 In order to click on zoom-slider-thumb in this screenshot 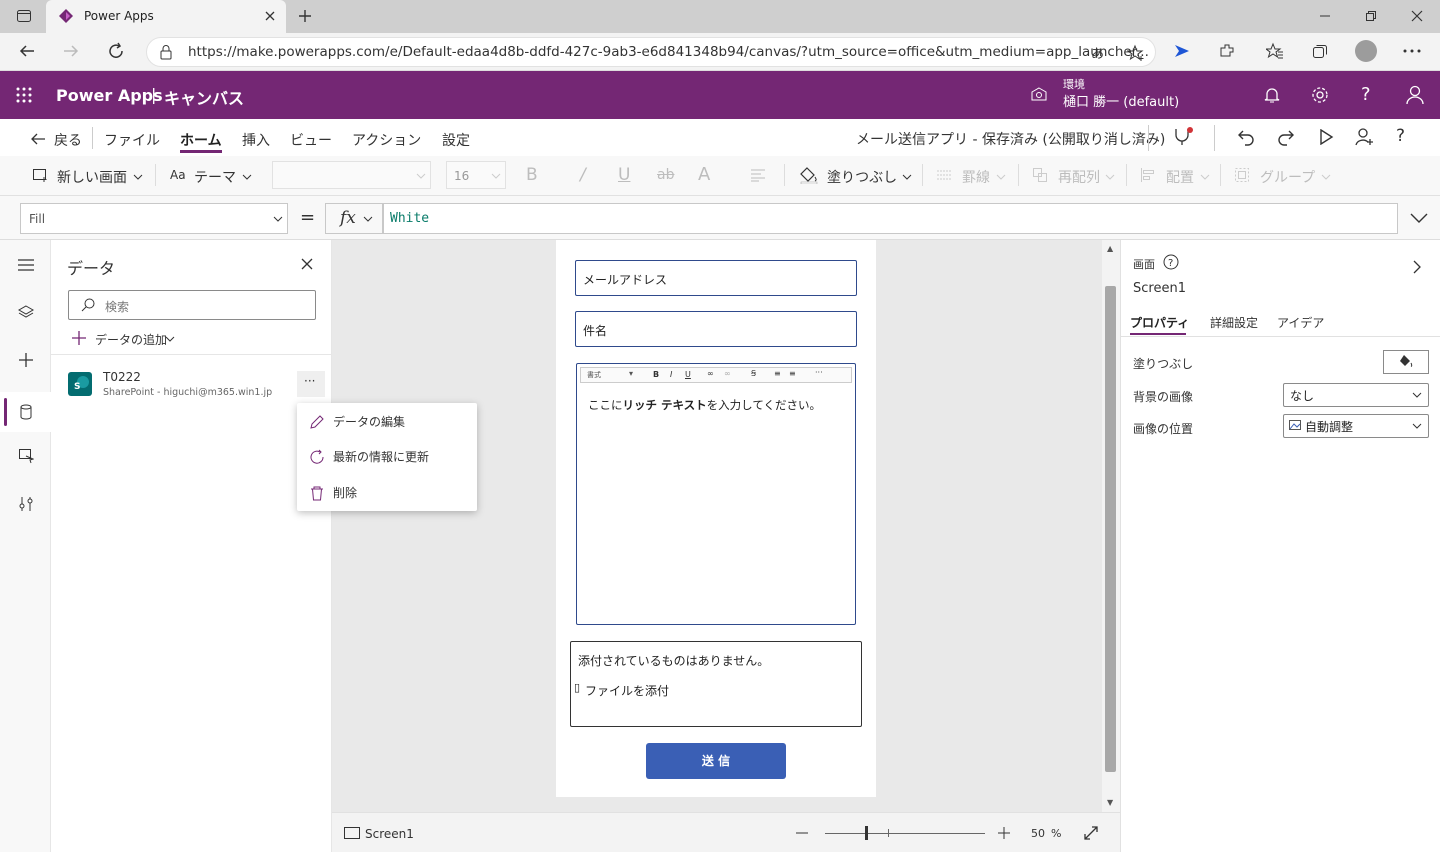, I will do `click(866, 833)`.